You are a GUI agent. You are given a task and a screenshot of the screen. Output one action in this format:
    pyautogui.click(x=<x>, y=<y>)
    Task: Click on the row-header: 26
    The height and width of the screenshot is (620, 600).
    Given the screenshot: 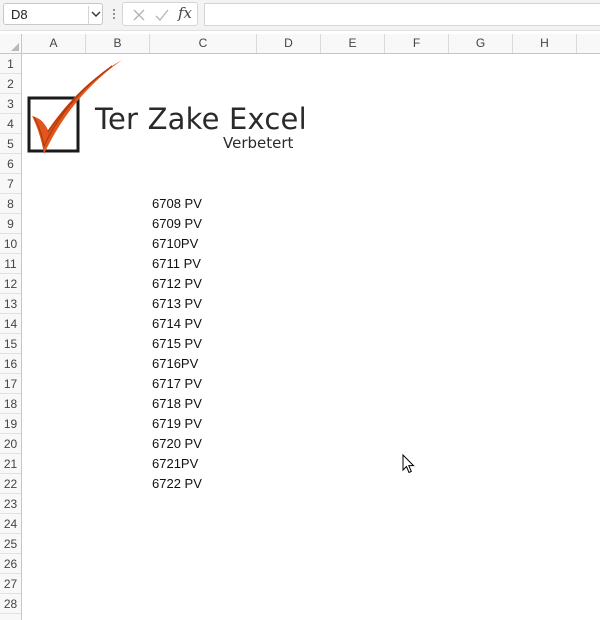 What is the action you would take?
    pyautogui.click(x=10, y=564)
    